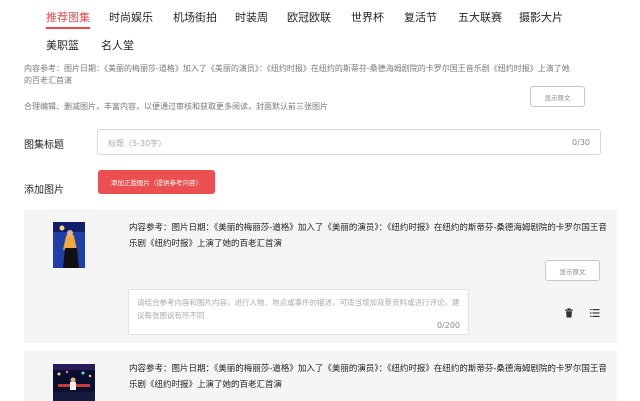 This screenshot has height=401, width=640. I want to click on tab-photography: 摄影大片, so click(541, 17).